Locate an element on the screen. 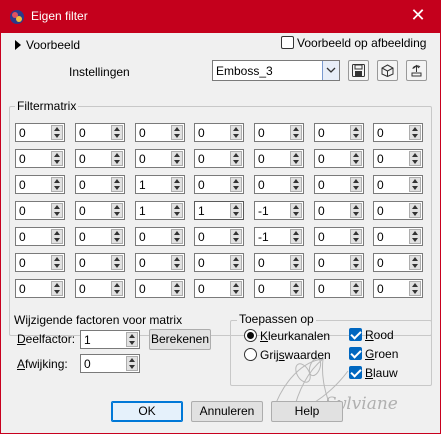 Image resolution: width=441 pixels, height=434 pixels. matrix-cell-r4-c7: 0 is located at coordinates (398, 210).